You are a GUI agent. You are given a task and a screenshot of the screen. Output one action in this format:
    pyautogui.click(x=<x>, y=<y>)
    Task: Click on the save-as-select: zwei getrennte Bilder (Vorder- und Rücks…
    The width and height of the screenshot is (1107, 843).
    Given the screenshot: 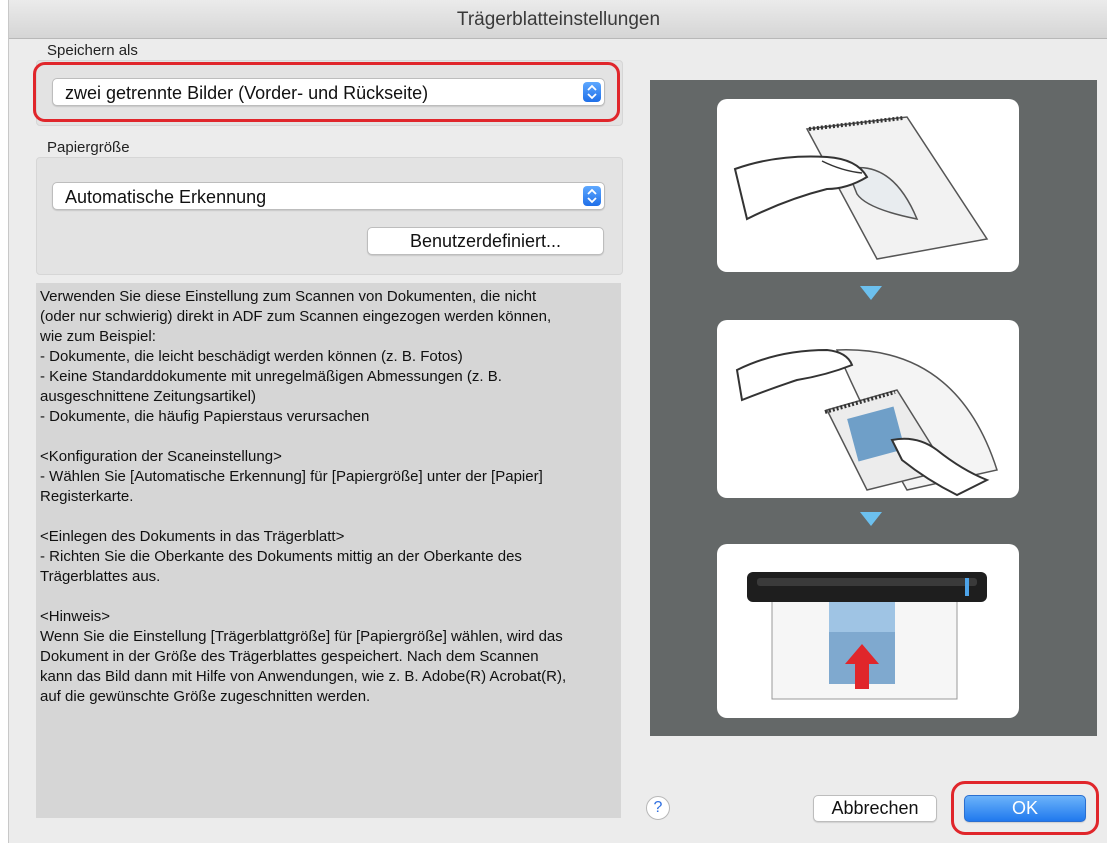 What is the action you would take?
    pyautogui.click(x=328, y=92)
    